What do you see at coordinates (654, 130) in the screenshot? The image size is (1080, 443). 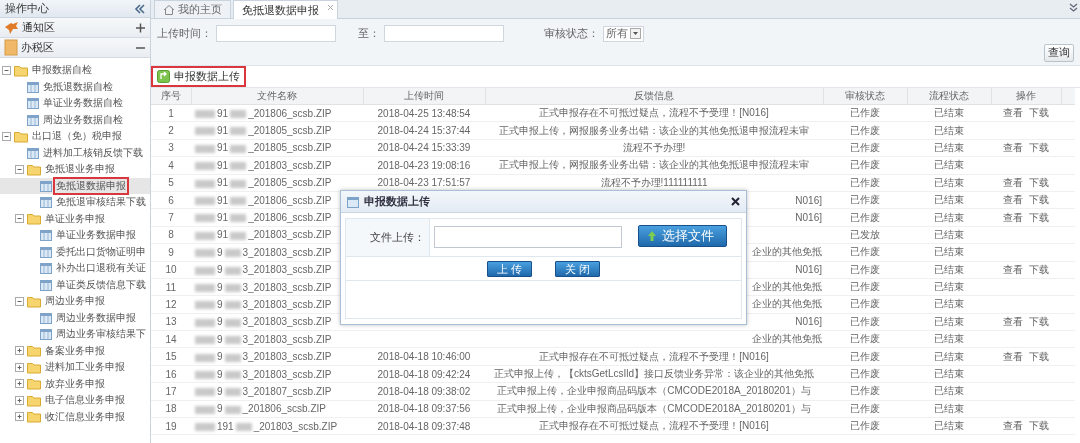 I see `table-cell: 正式申报上传，网报服务业务出错：该企业的其他免抵退申报流程未审` at bounding box center [654, 130].